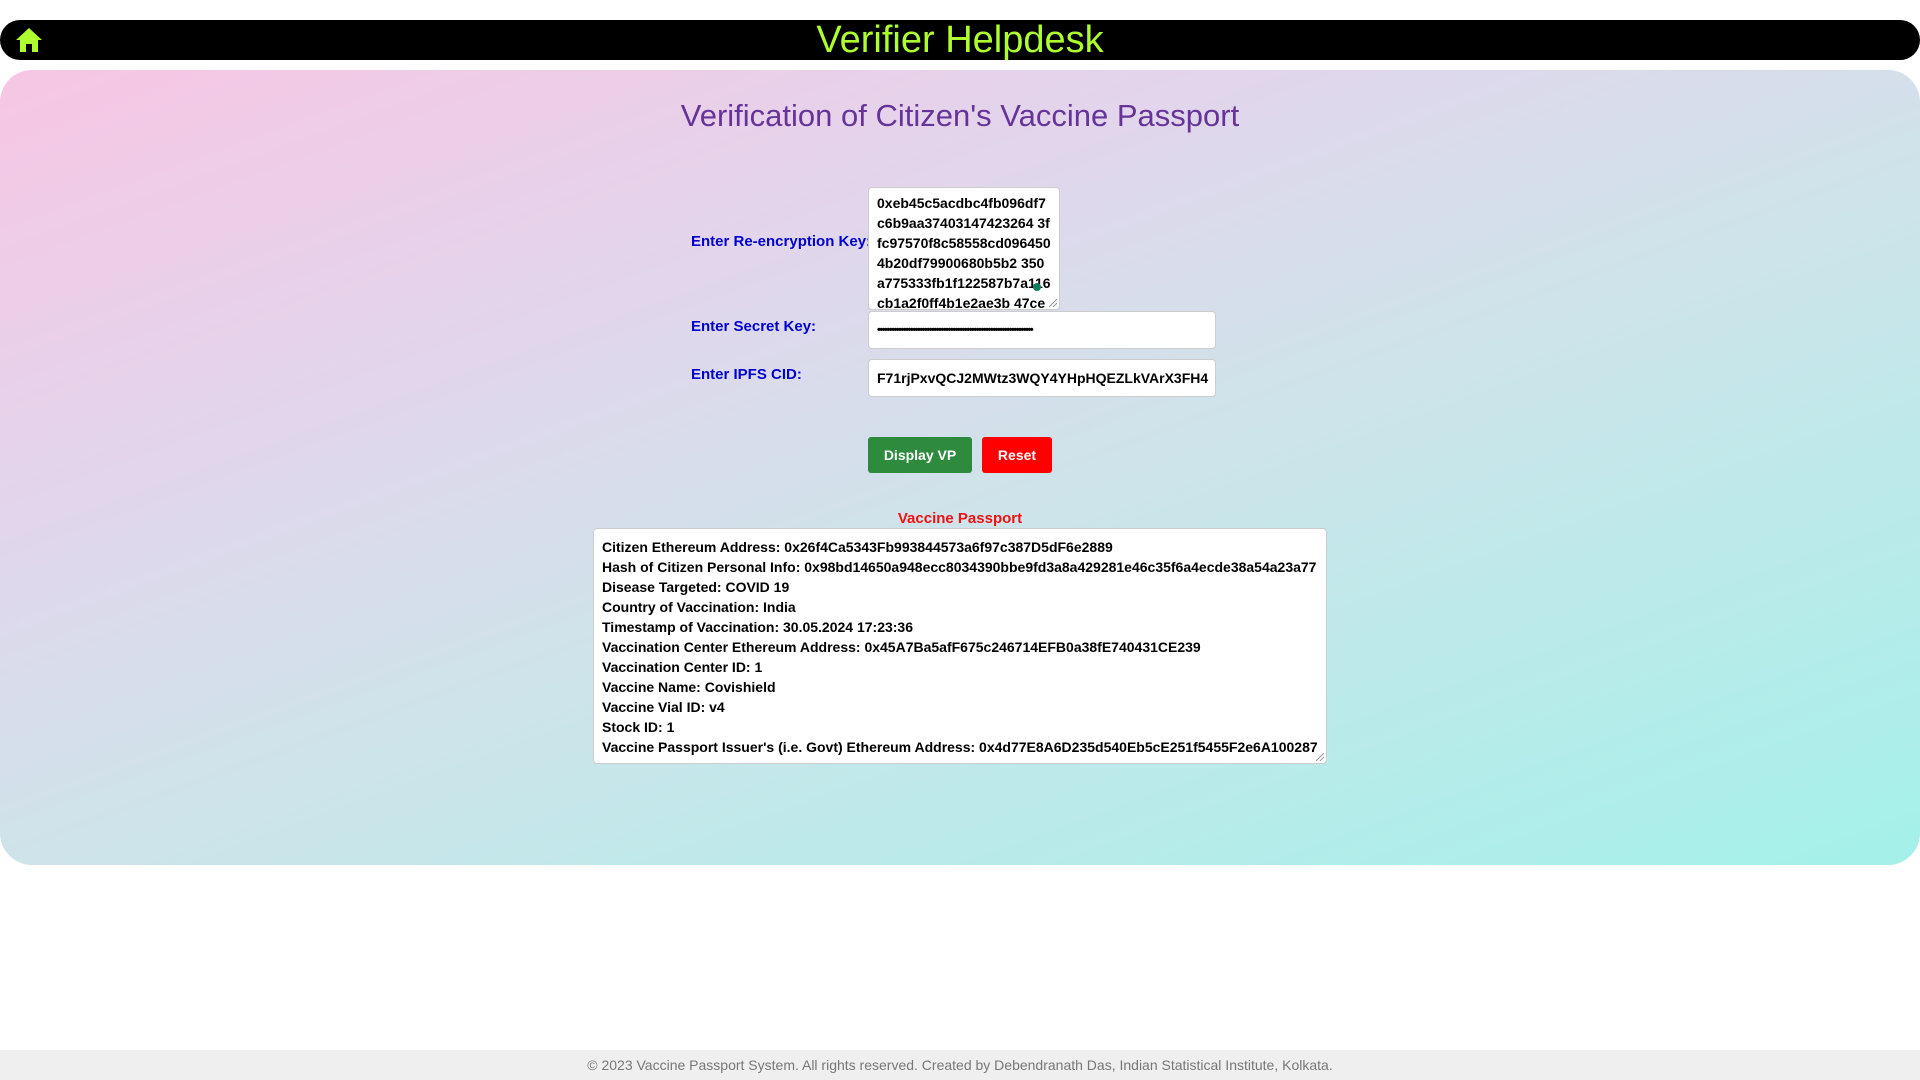  I want to click on ipfs-cid-label: Enter IPFS CID:, so click(746, 374).